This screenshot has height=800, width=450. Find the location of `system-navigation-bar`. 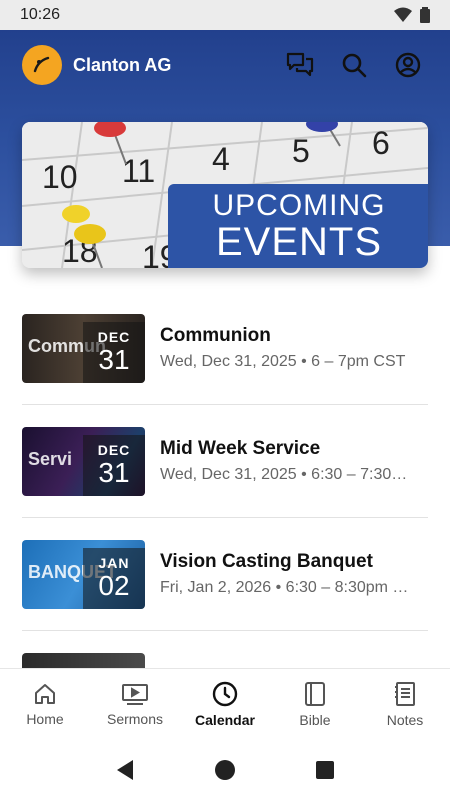

system-navigation-bar is located at coordinates (225, 770).